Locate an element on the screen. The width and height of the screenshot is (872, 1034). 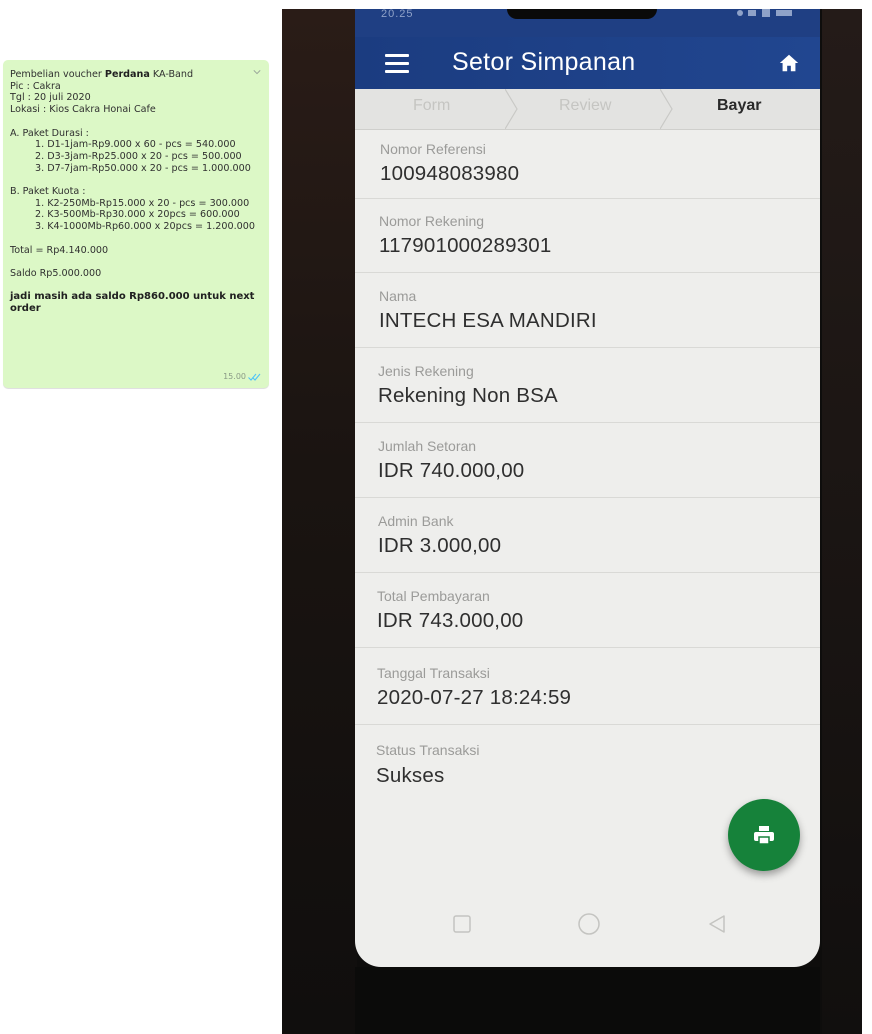
print-button is located at coordinates (764, 835).